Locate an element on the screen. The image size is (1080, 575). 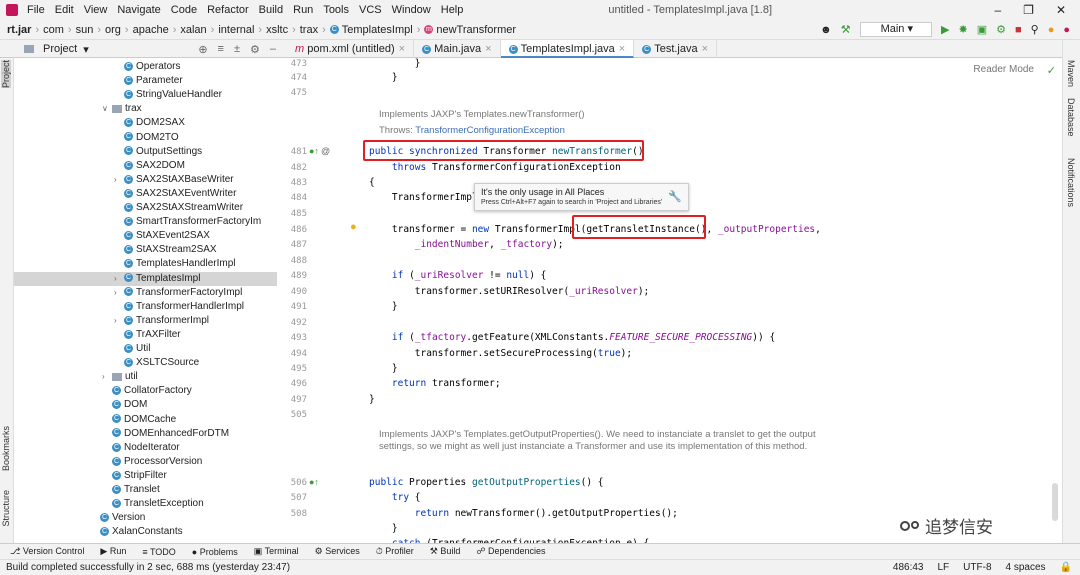
hammer-icon: ⚒ is located at coordinates (846, 29).